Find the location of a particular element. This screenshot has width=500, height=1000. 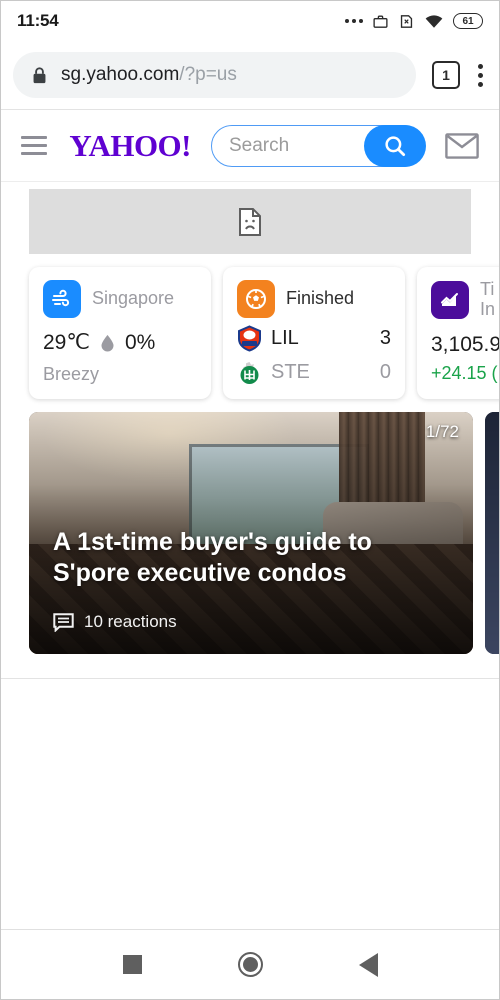

article-reactions-count: 10 reactions is located at coordinates (130, 621).